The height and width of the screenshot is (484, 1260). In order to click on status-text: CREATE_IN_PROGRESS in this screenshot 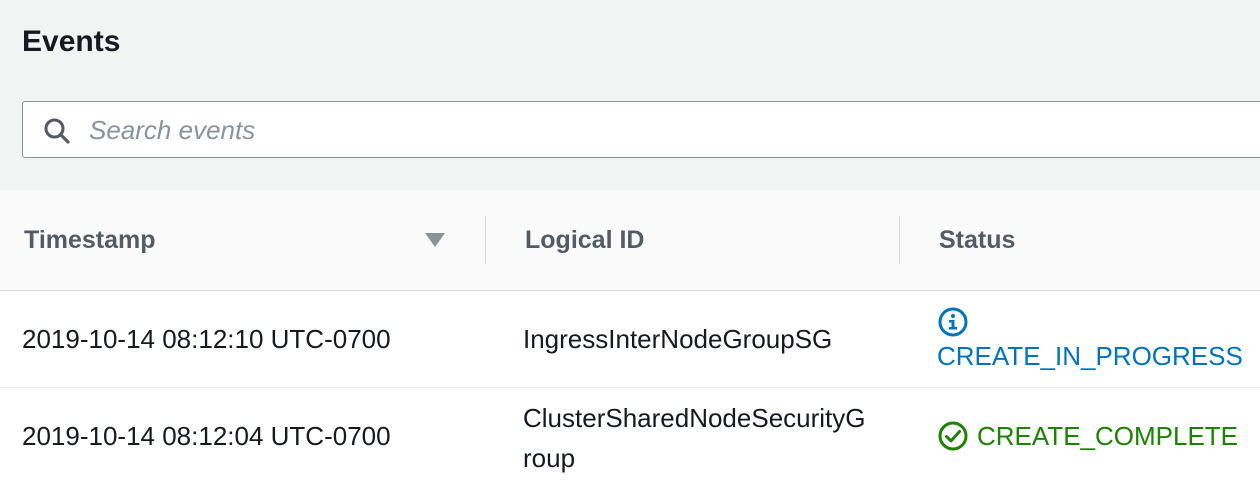, I will do `click(1090, 356)`.